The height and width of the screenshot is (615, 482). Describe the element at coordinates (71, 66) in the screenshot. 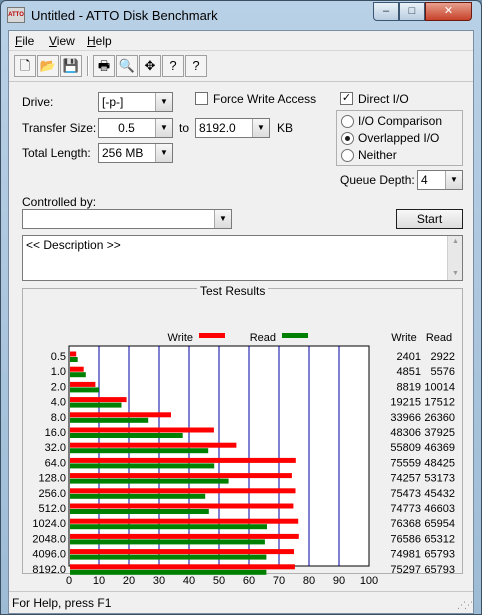

I see `save-disk-icon: 💾` at that location.